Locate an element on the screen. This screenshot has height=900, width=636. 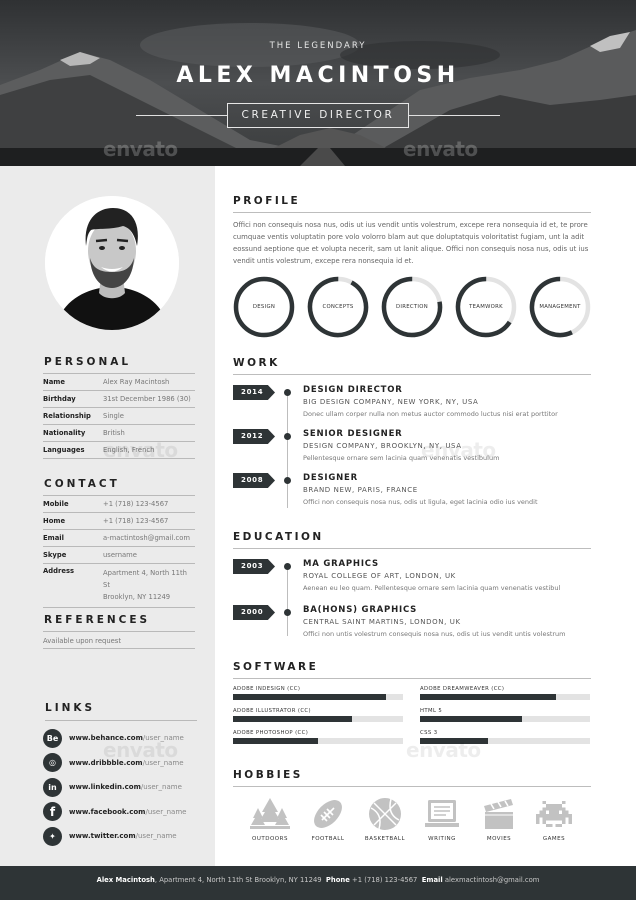
year-tag: 2008 is located at coordinates (254, 480).